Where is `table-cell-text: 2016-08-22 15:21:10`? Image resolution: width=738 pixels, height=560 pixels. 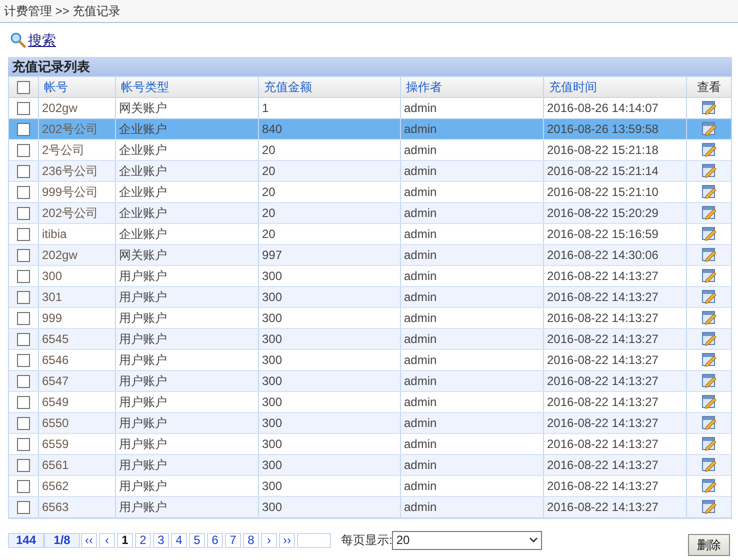
table-cell-text: 2016-08-22 15:21:10 is located at coordinates (602, 192).